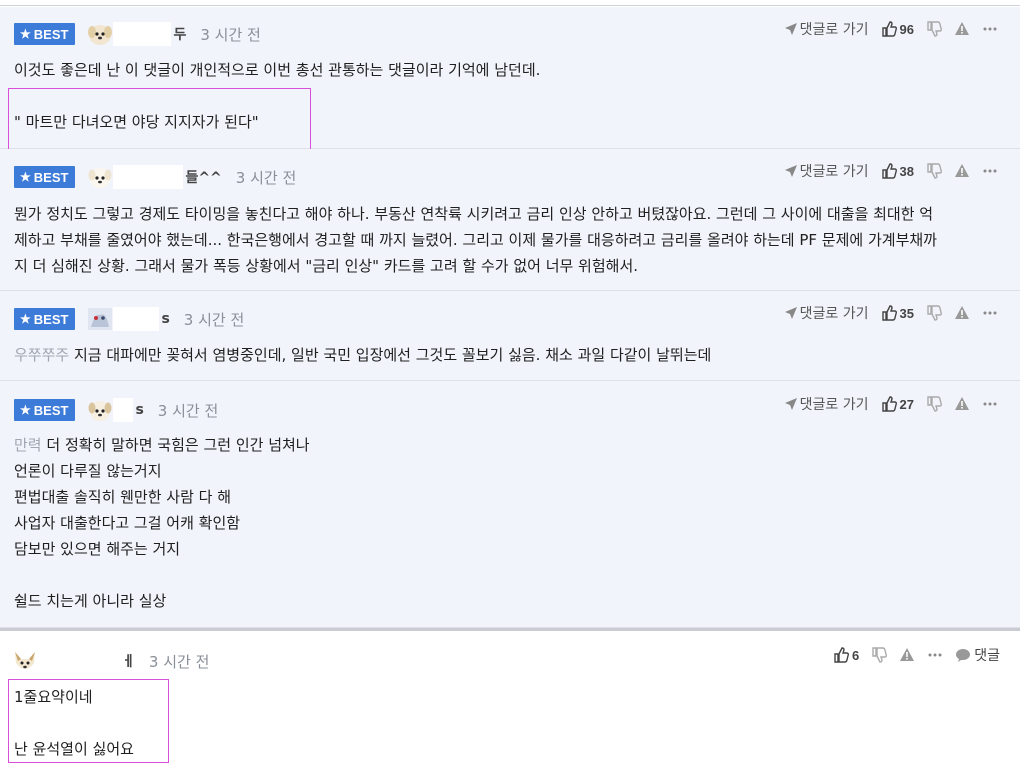  What do you see at coordinates (856, 655) in the screenshot?
I see `like-count: 6` at bounding box center [856, 655].